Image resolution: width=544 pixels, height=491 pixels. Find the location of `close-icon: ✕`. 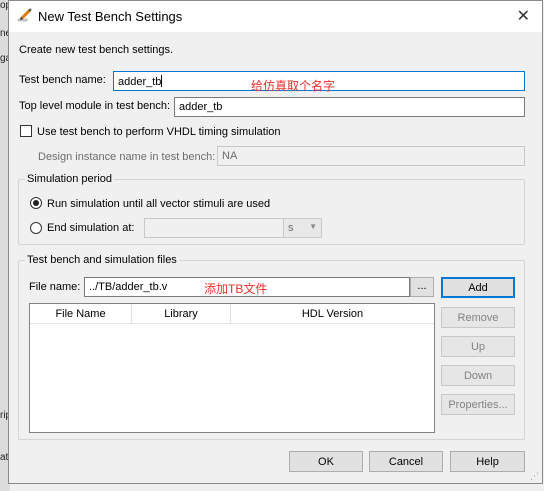

close-icon: ✕ is located at coordinates (523, 16).